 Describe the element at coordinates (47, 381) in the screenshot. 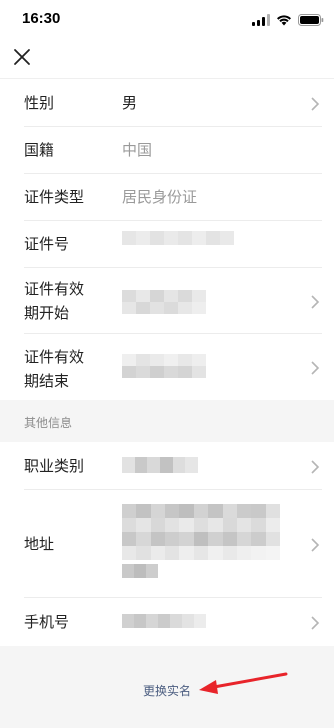

I see `row-label-line2: 期结束` at that location.